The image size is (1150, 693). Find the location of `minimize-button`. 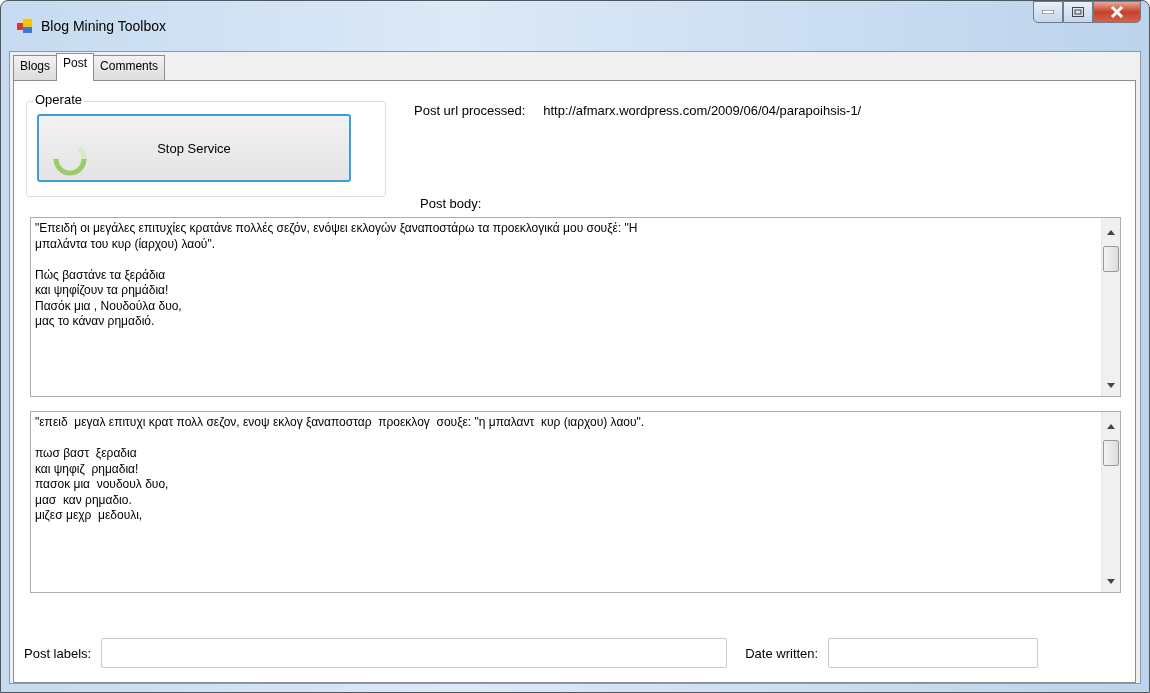

minimize-button is located at coordinates (1048, 12).